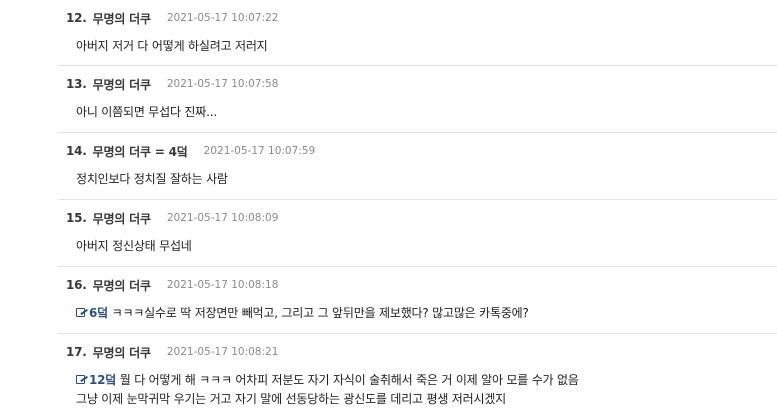 Image resolution: width=777 pixels, height=418 pixels. I want to click on comment-timestamp: 2021-05-17 10:08:21, so click(222, 352).